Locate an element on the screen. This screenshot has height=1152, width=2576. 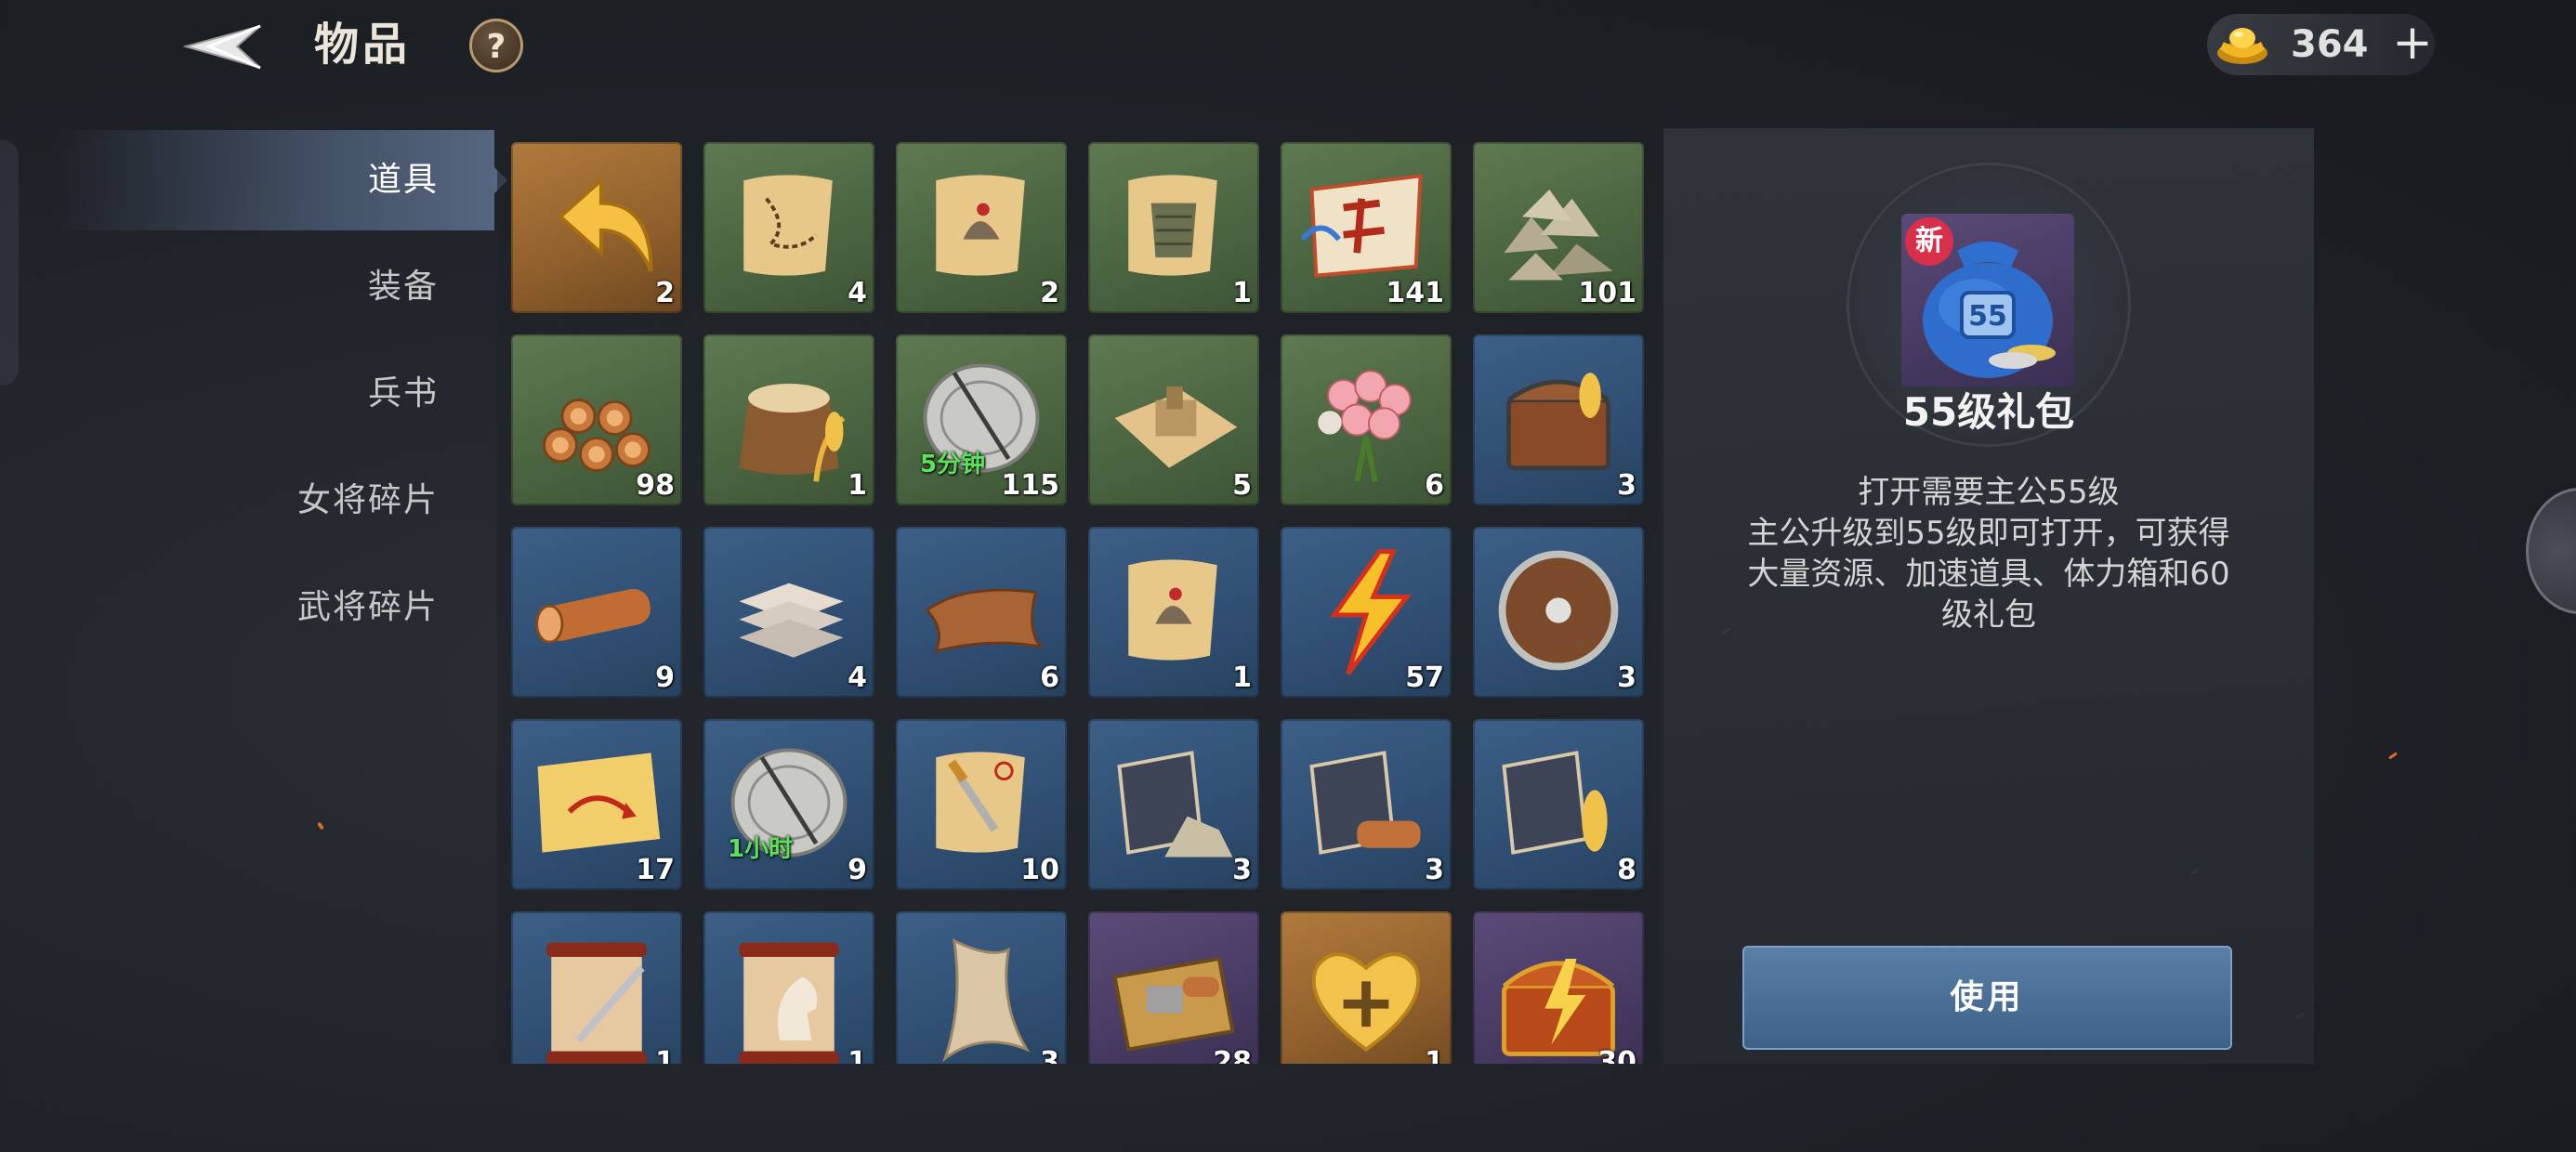
scroll-map-icon is located at coordinates (788, 225).